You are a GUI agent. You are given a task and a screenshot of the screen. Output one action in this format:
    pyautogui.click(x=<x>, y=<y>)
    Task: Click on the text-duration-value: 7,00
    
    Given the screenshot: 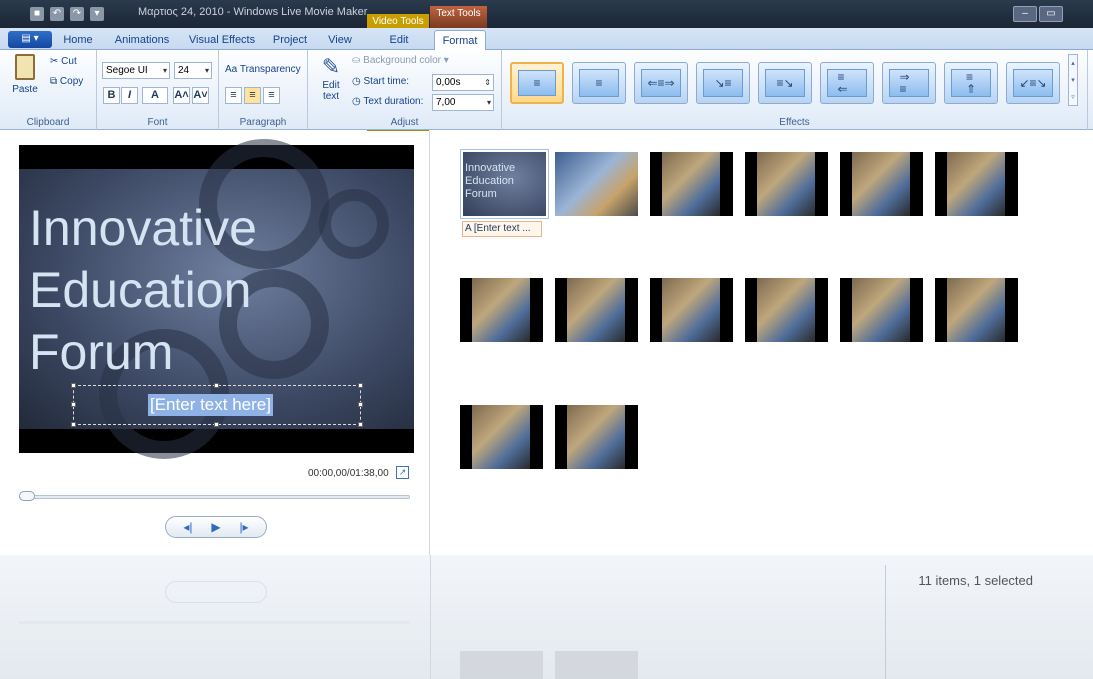 What is the action you would take?
    pyautogui.click(x=446, y=102)
    